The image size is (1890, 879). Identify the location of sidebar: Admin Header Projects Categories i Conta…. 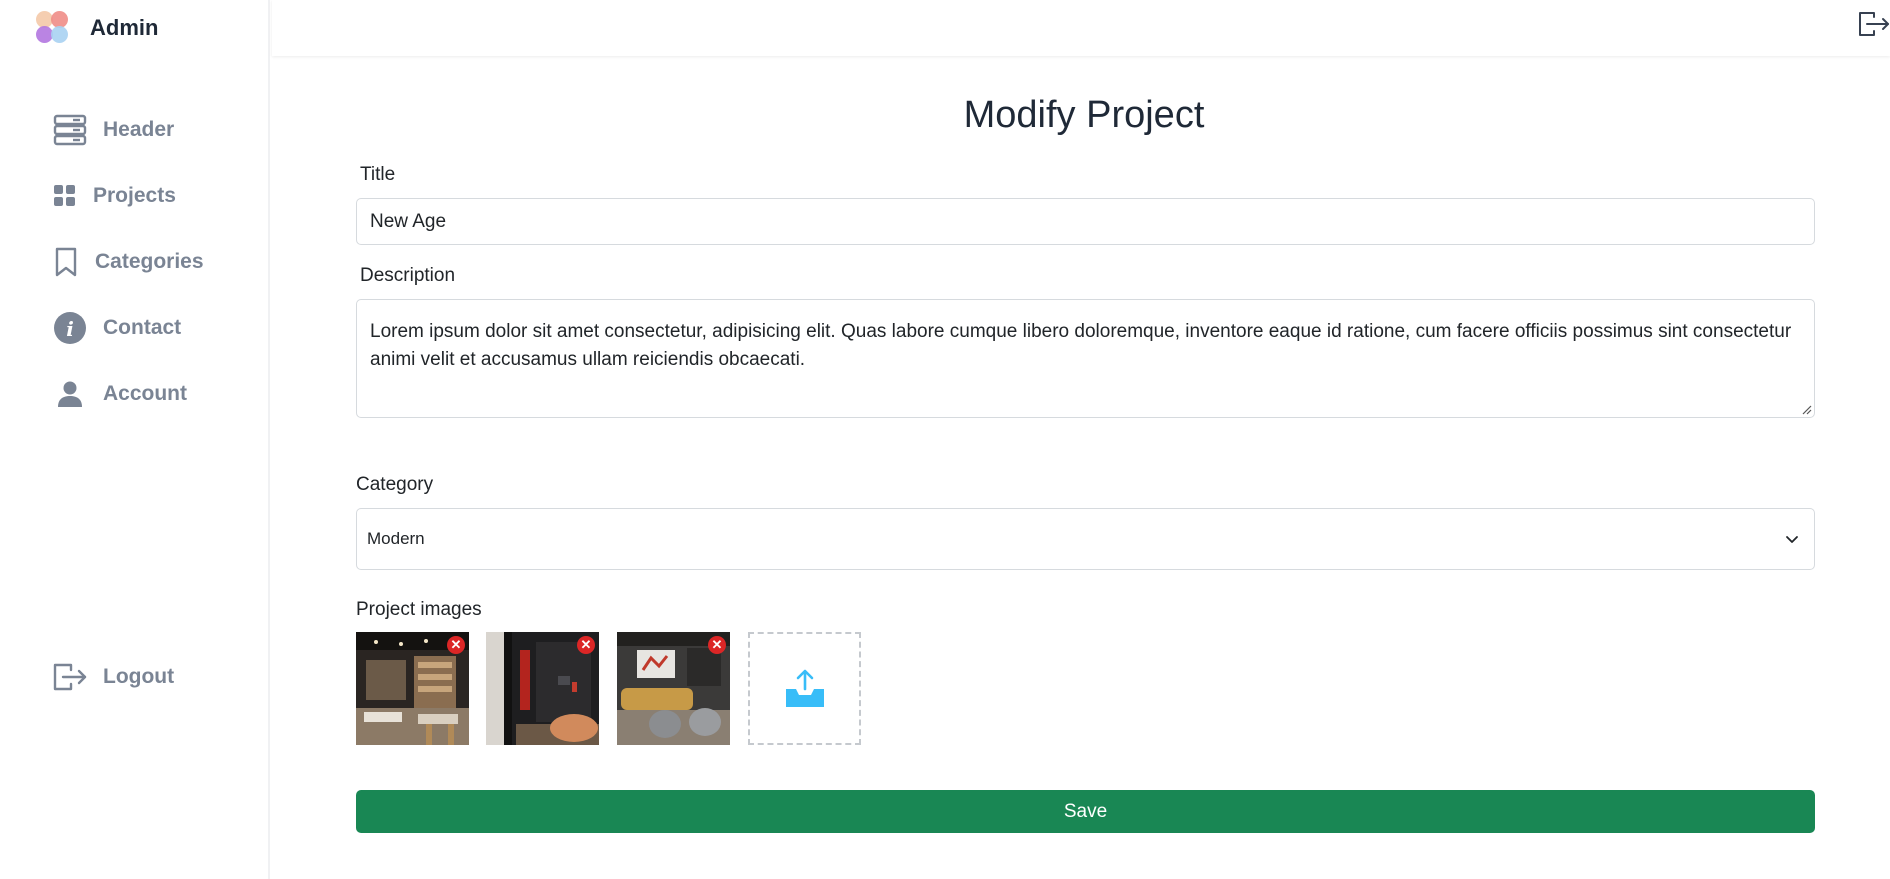
(135, 439).